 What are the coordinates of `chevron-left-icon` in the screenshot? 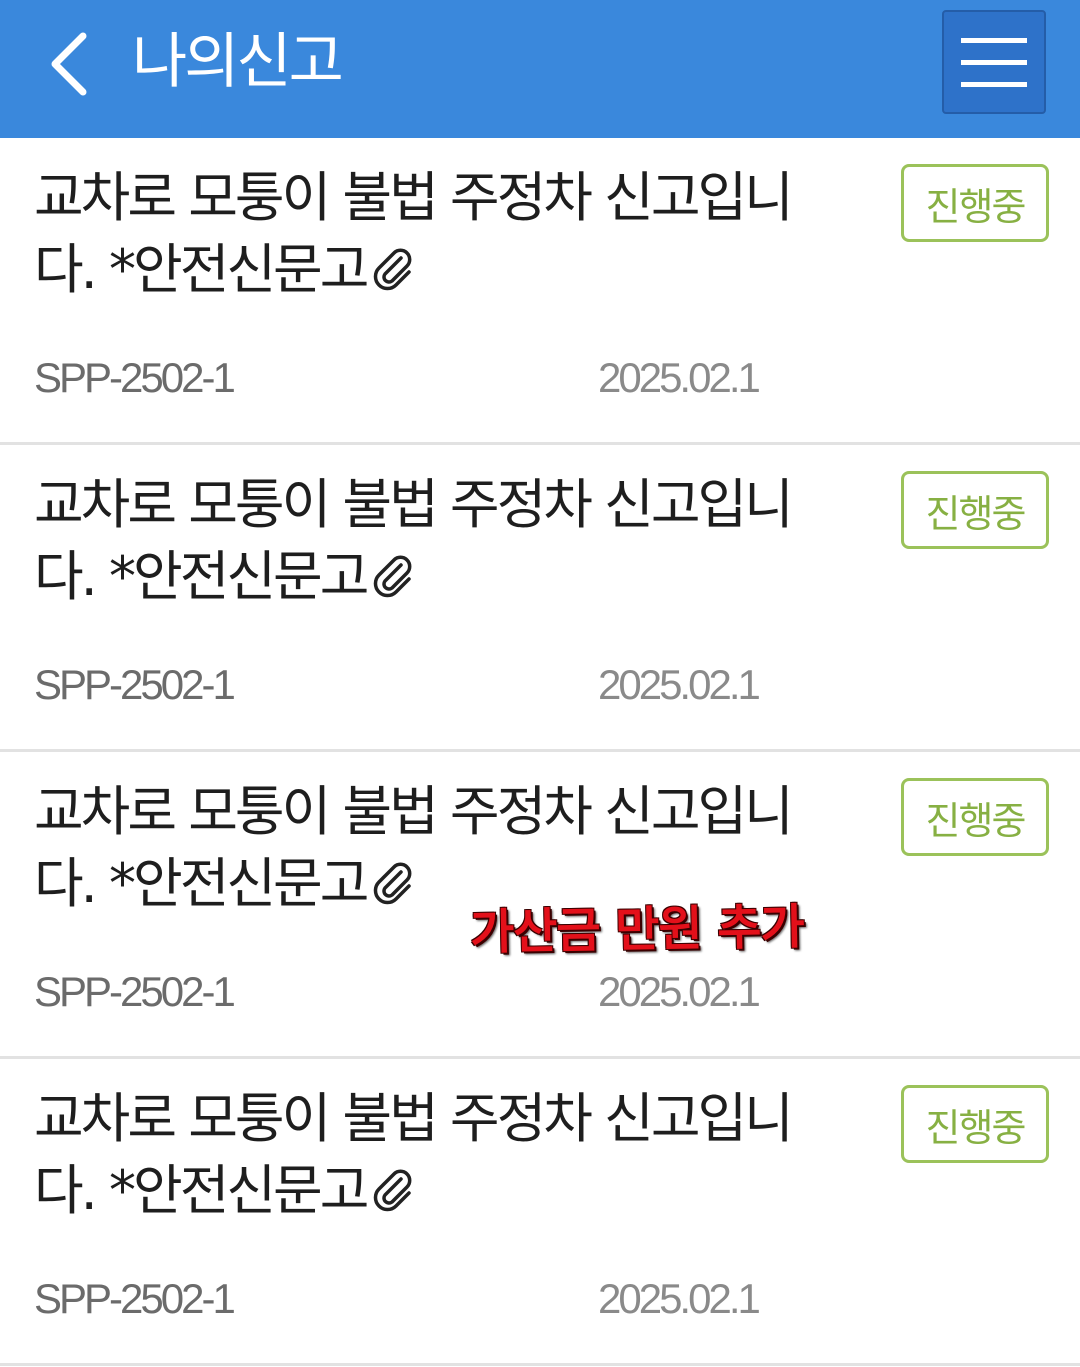 It's located at (69, 64).